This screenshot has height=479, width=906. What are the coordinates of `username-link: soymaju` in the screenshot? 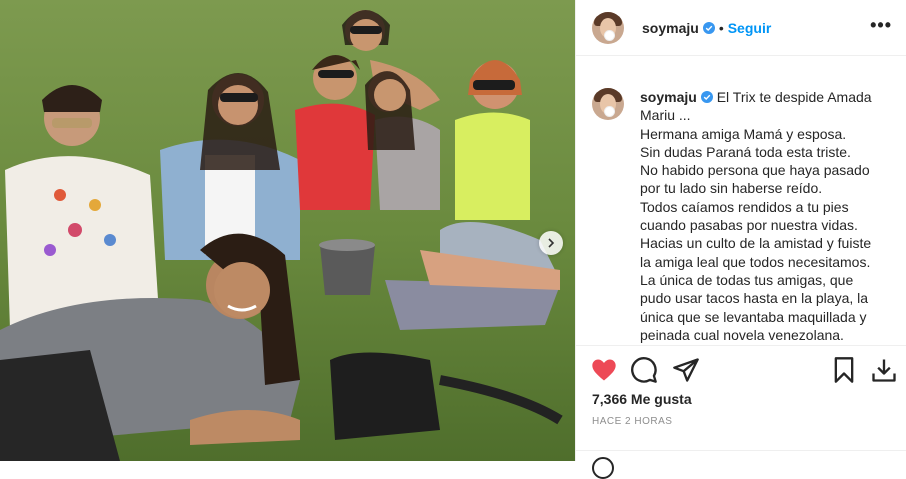 It's located at (670, 28).